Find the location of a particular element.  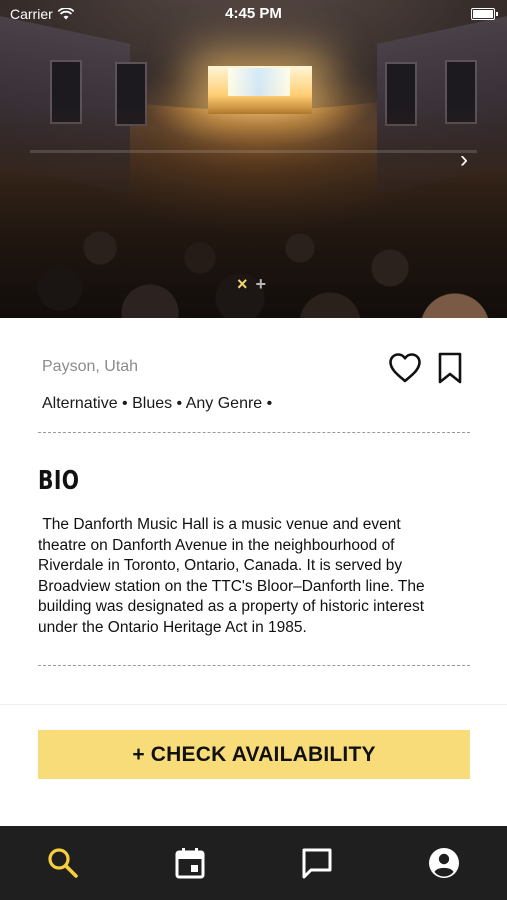

stage-screen is located at coordinates (259, 82).